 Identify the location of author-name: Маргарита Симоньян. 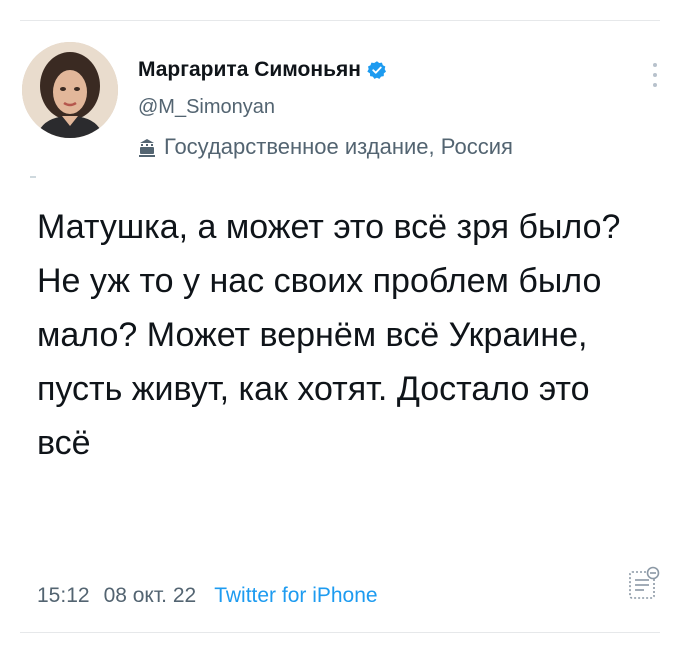
(249, 70).